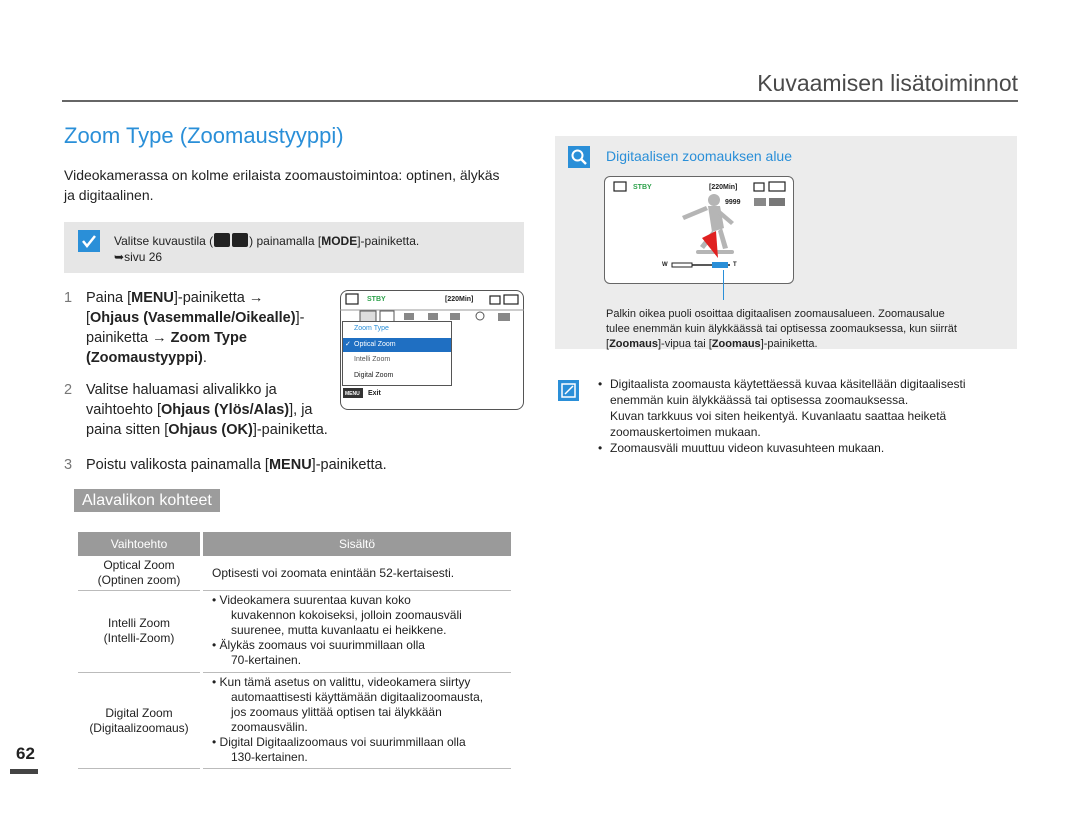 The height and width of the screenshot is (825, 1080). What do you see at coordinates (128, 338) in the screenshot?
I see `text: painiketta →` at bounding box center [128, 338].